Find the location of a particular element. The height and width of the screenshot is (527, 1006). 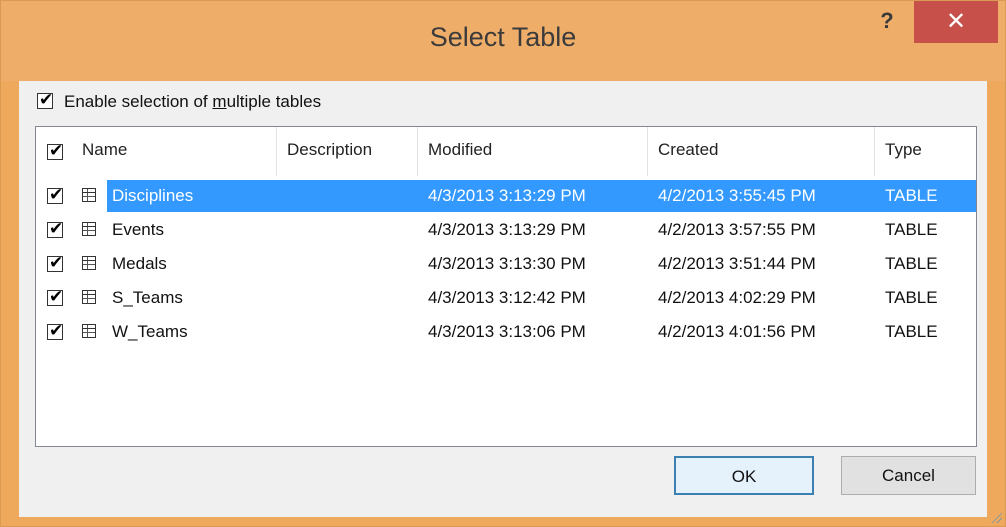

cancel-button: Cancel is located at coordinates (908, 475).